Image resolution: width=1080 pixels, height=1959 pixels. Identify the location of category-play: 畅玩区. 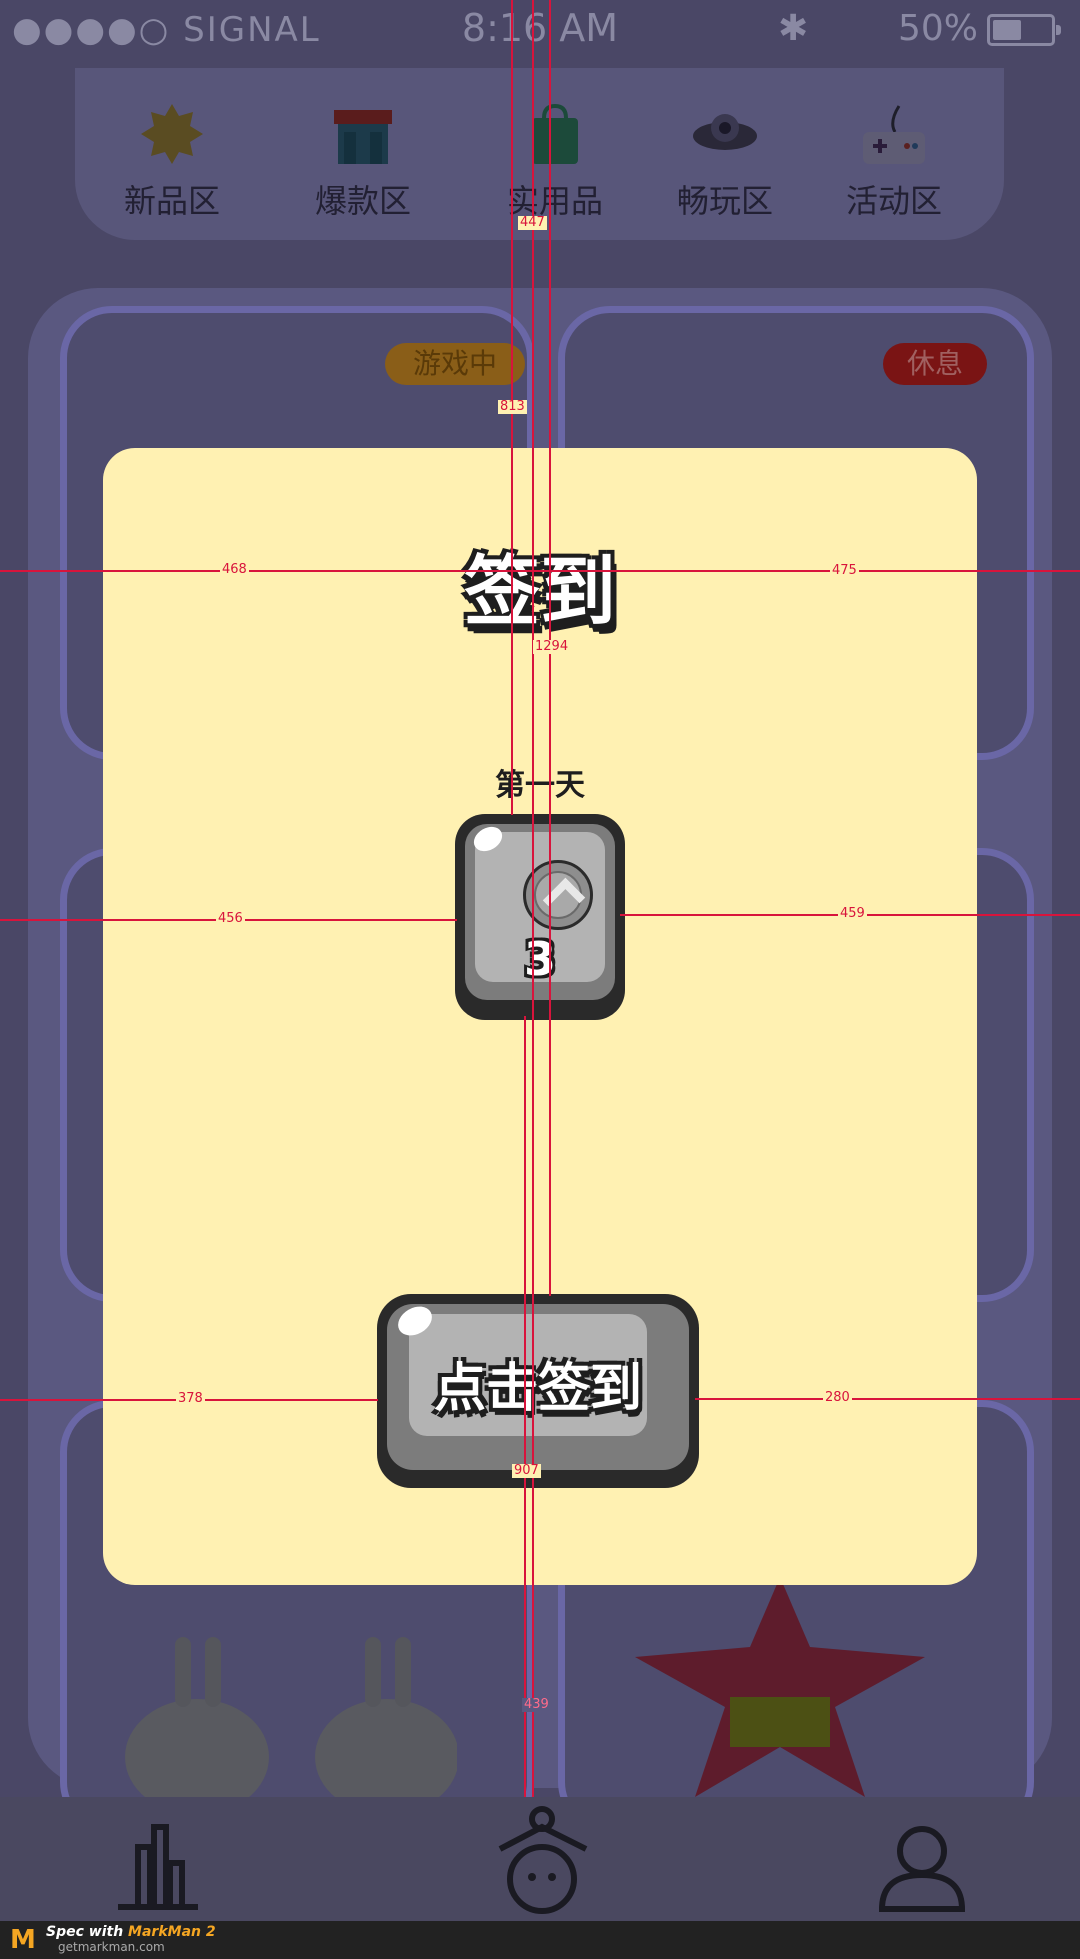
(725, 154).